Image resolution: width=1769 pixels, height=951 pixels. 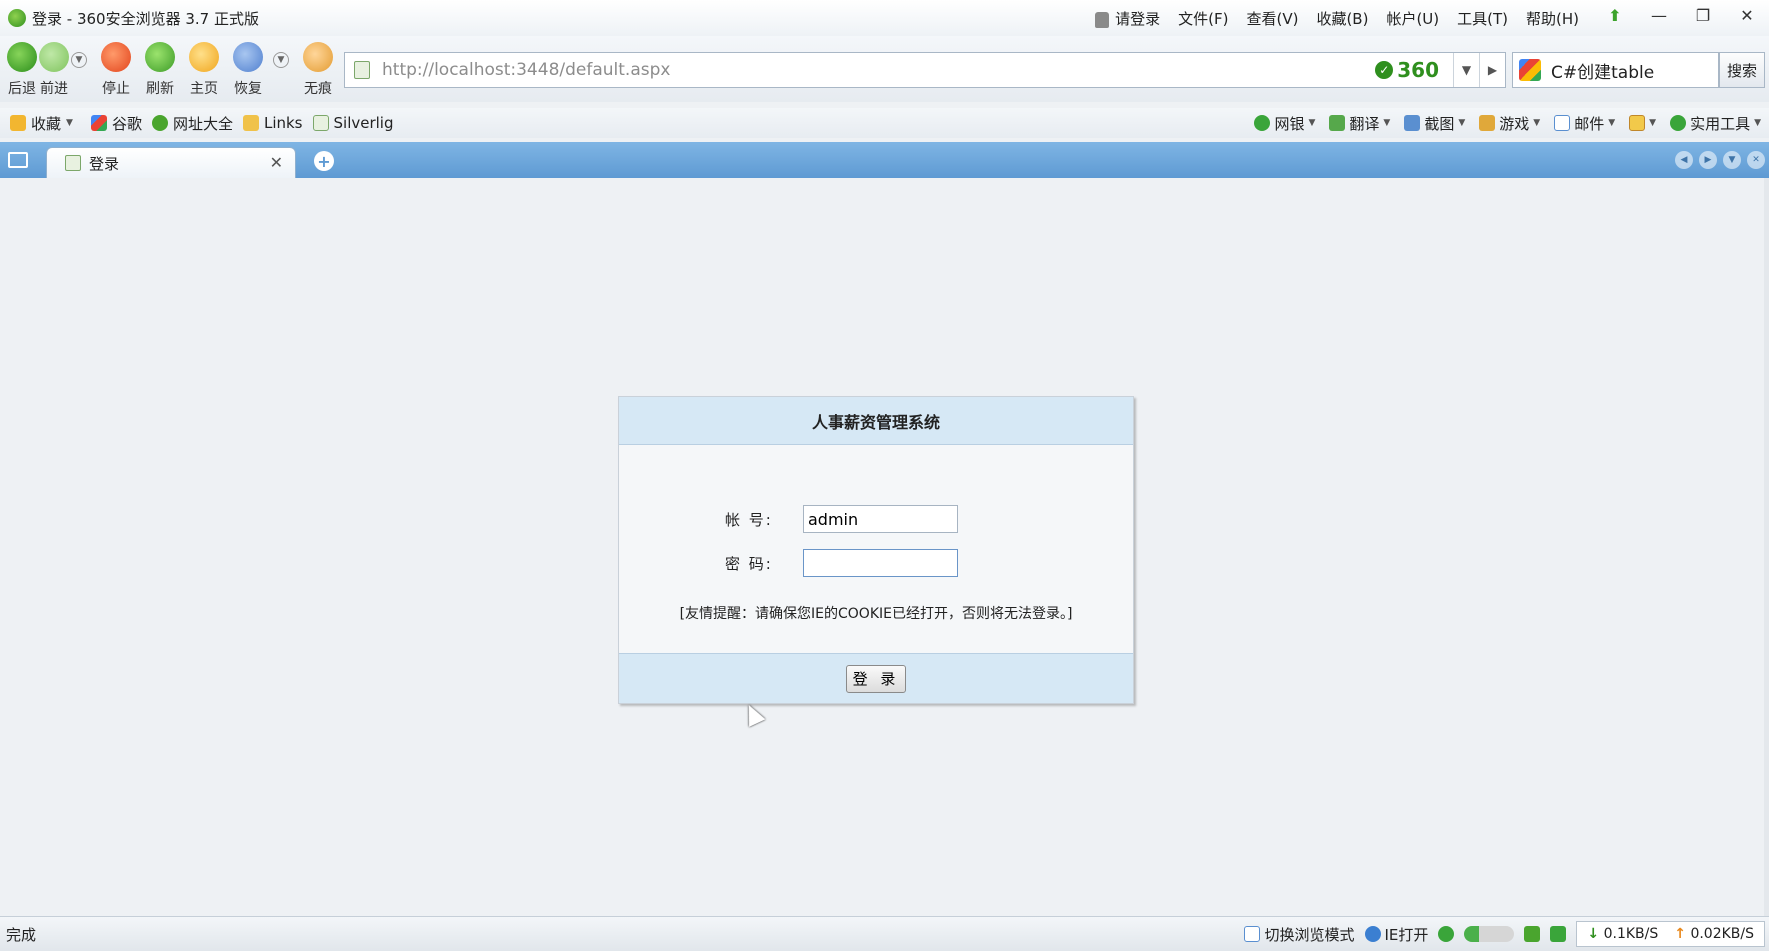 I want to click on bookmark-links: Links, so click(x=272, y=123).